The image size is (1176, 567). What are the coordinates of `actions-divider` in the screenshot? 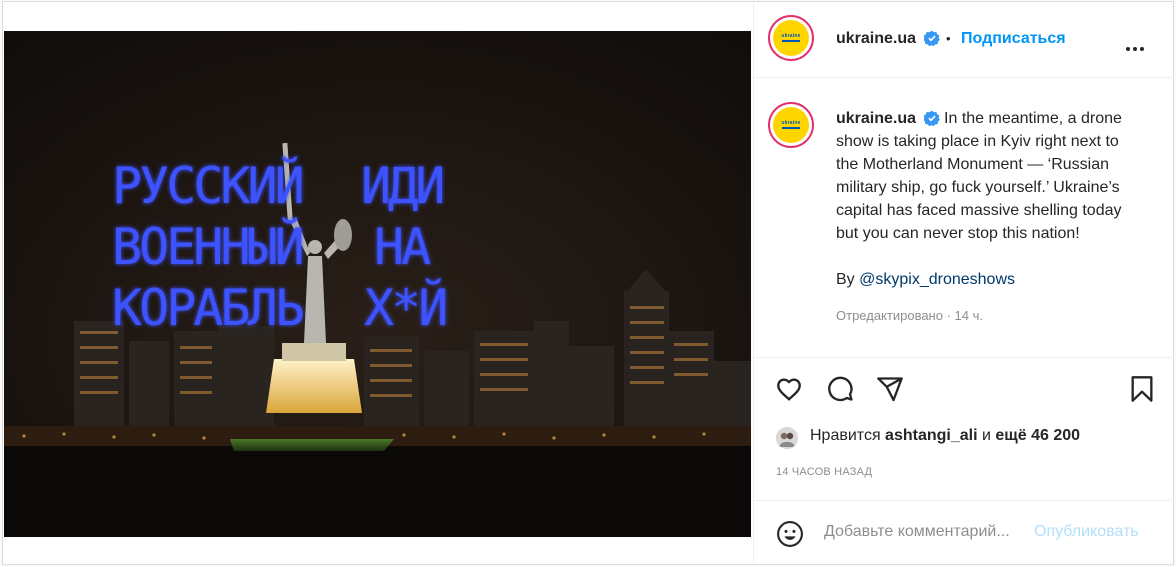 It's located at (964, 357).